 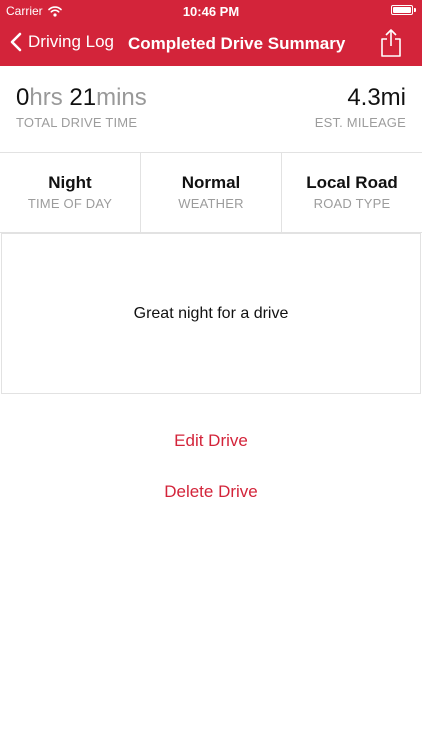 I want to click on navigation-bar: Driving Log Completed Drive Summary, so click(x=211, y=44).